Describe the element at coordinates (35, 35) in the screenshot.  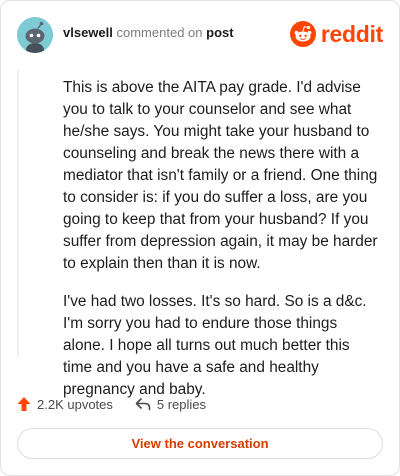
I see `snoo-avatar-icon` at that location.